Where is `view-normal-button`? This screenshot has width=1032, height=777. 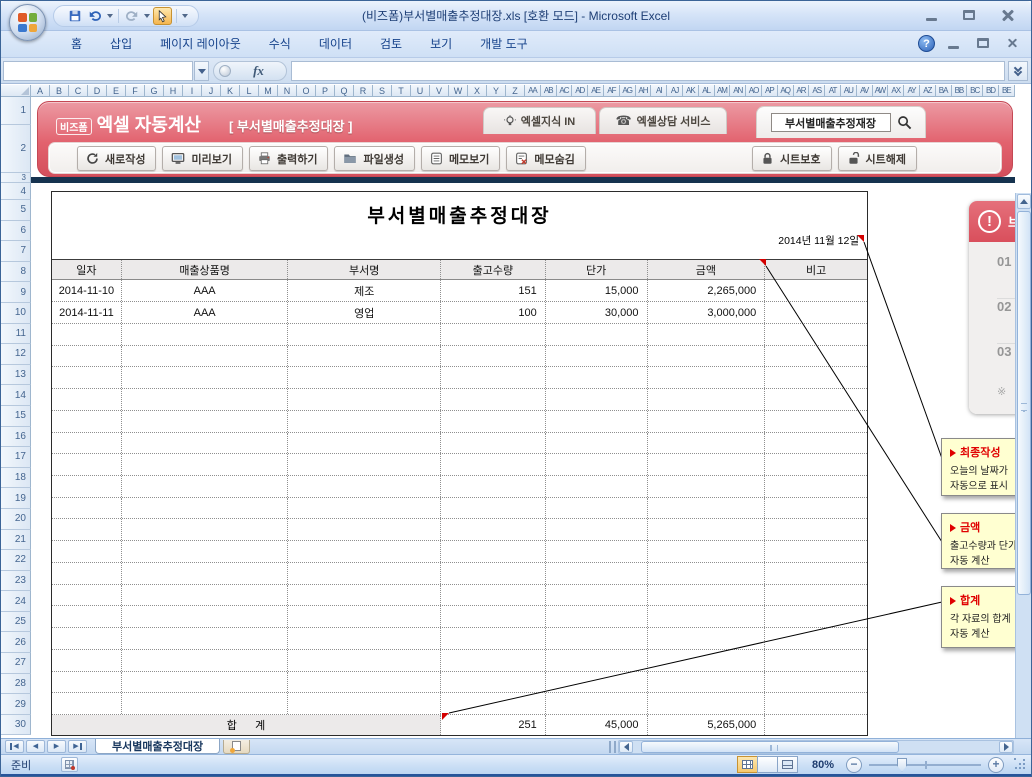
view-normal-button is located at coordinates (747, 764).